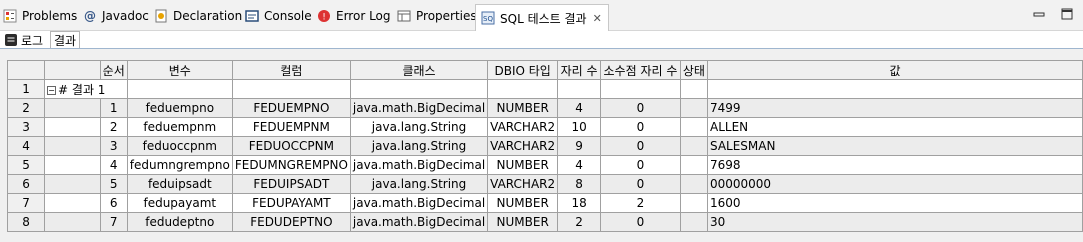  Describe the element at coordinates (579, 146) in the screenshot. I see `length-cell: 9` at that location.